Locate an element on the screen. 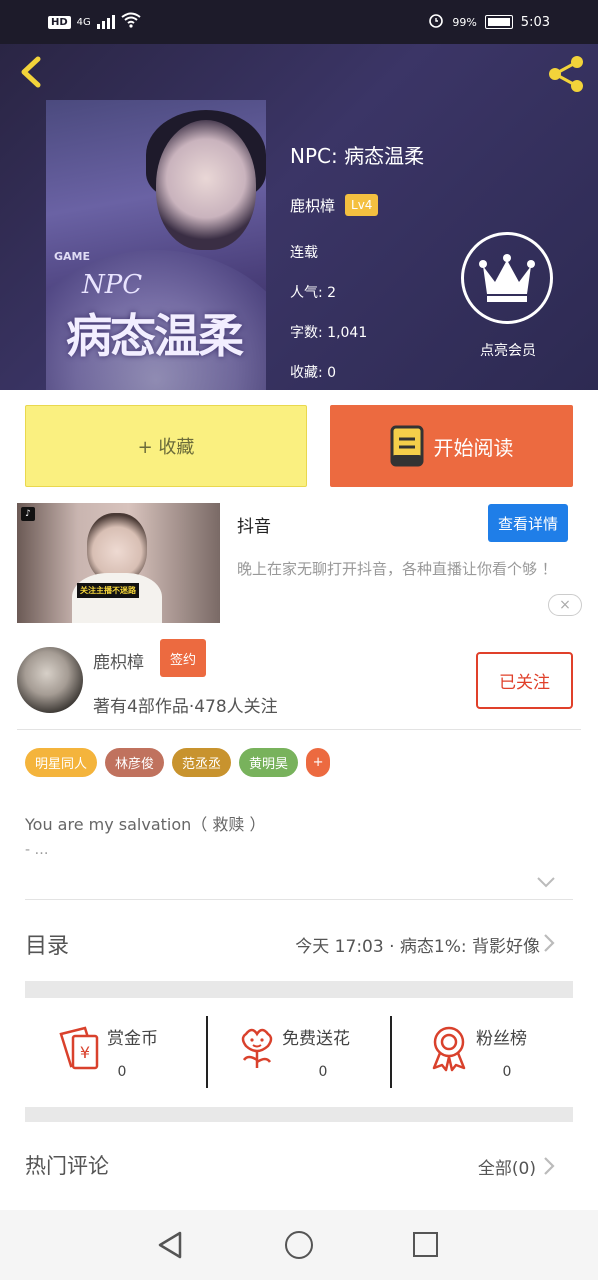  wifi-icon is located at coordinates (131, 22).